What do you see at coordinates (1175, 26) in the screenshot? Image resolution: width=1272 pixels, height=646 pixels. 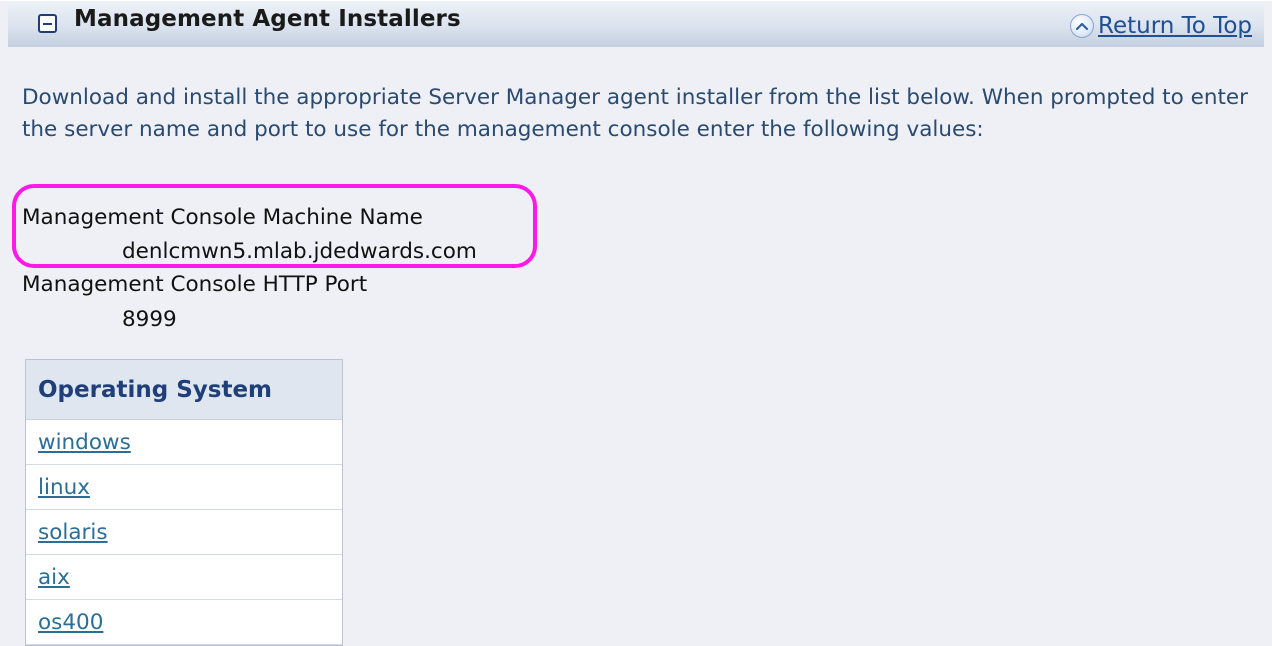 I see `return-to-top-label: Return To Top` at bounding box center [1175, 26].